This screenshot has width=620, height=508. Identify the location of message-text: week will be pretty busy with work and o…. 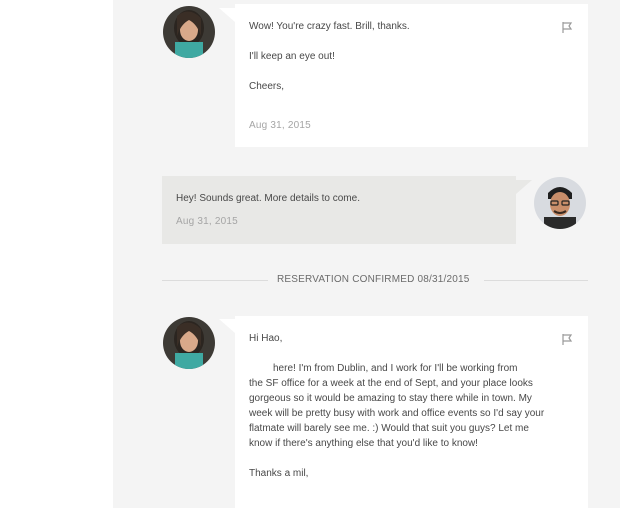
(397, 413).